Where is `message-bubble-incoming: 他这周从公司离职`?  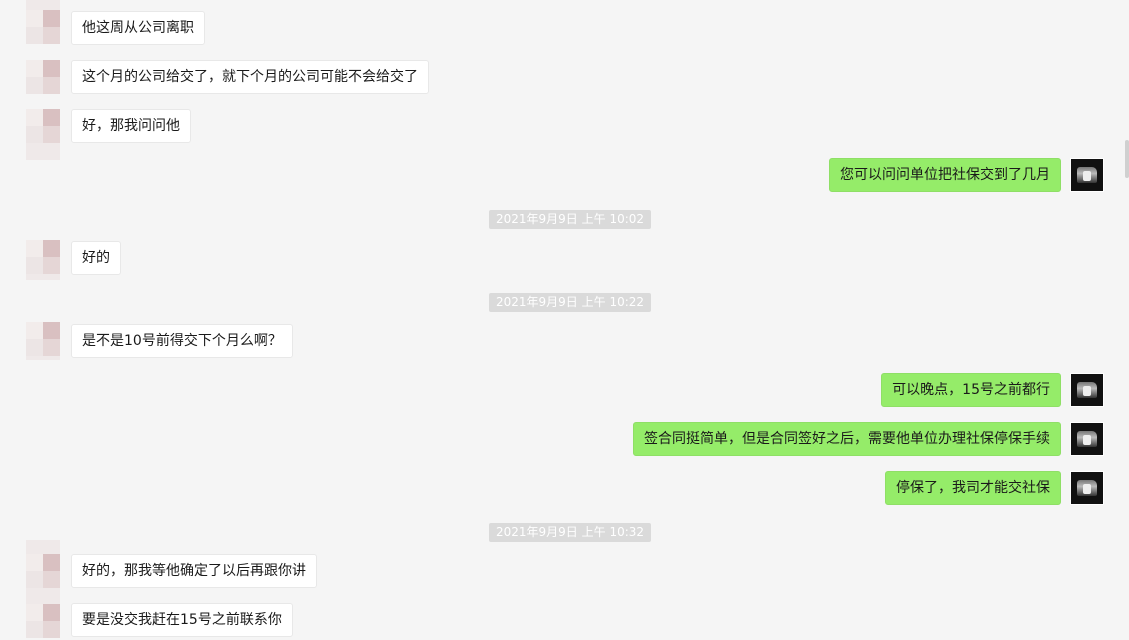
message-bubble-incoming: 他这周从公司离职 is located at coordinates (138, 28).